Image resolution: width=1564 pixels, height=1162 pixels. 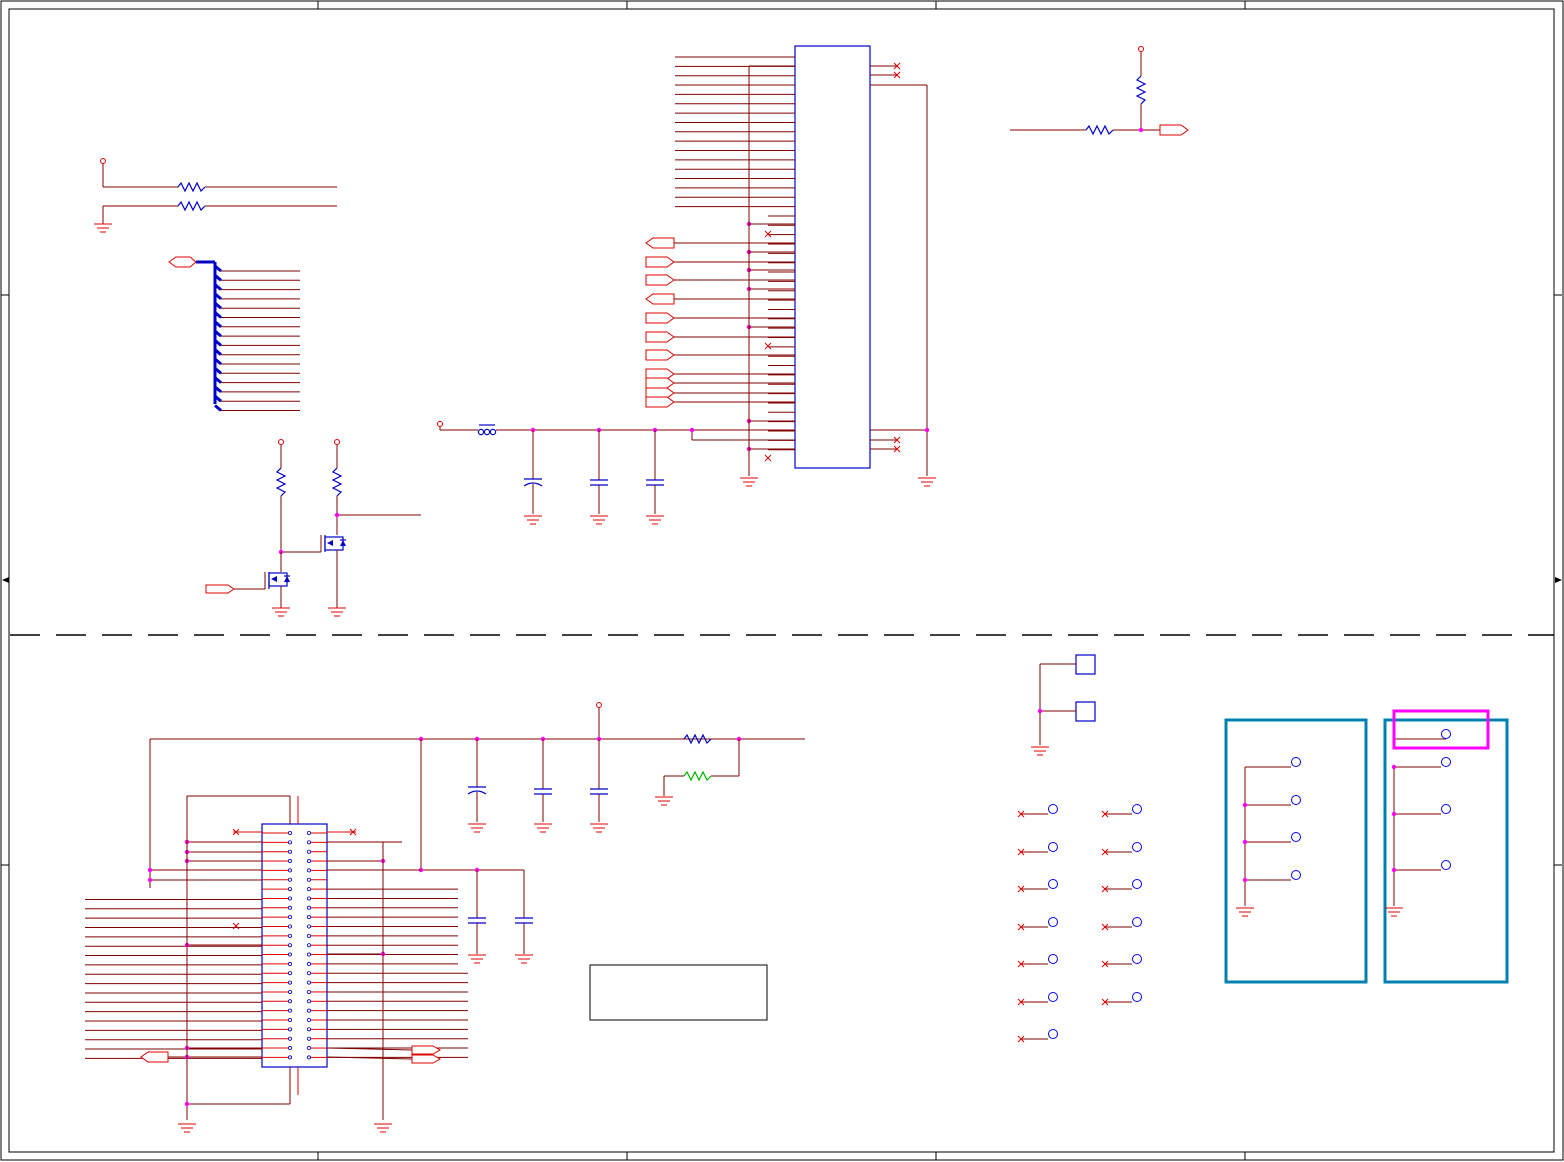 What do you see at coordinates (487, 430) in the screenshot?
I see `inductor-icon` at bounding box center [487, 430].